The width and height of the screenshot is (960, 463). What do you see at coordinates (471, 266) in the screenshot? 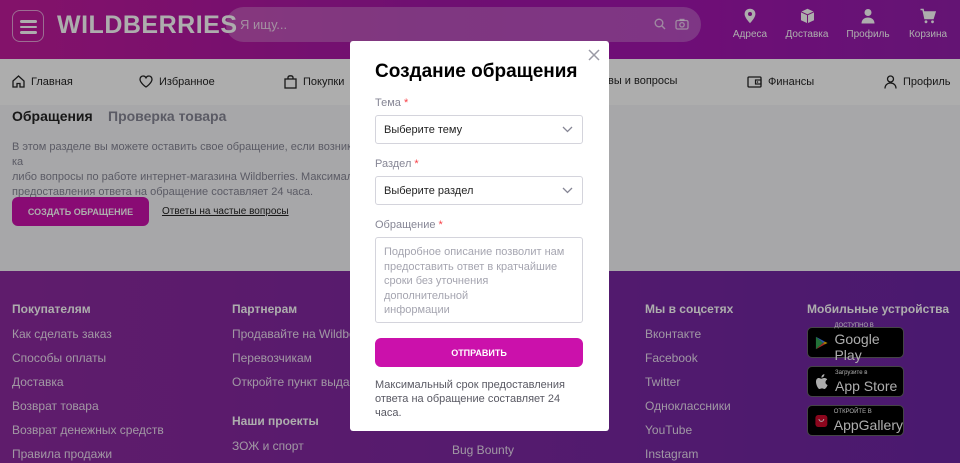
I see `placeholder-line: предоставить ответ в кратчайшие` at bounding box center [471, 266].